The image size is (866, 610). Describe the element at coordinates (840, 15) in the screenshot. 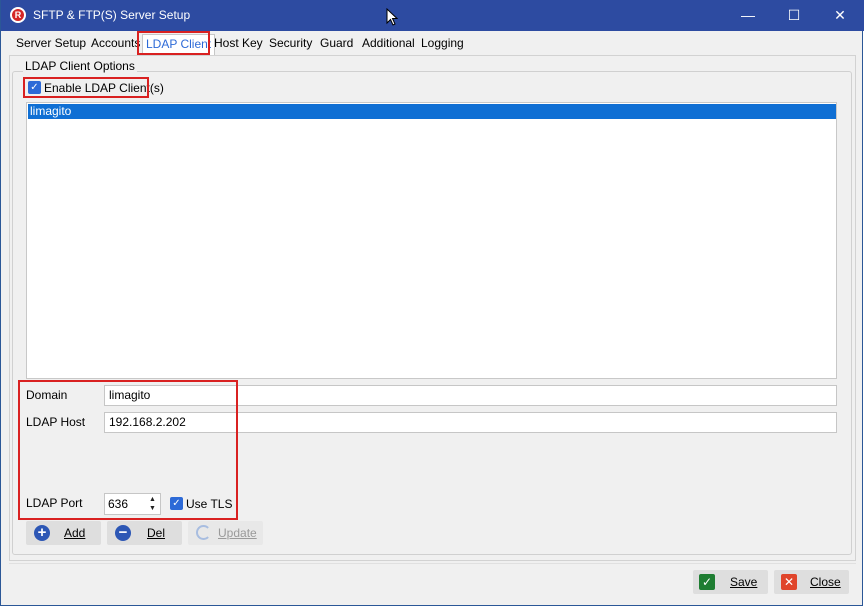

I see `close-window-button: ✕` at that location.